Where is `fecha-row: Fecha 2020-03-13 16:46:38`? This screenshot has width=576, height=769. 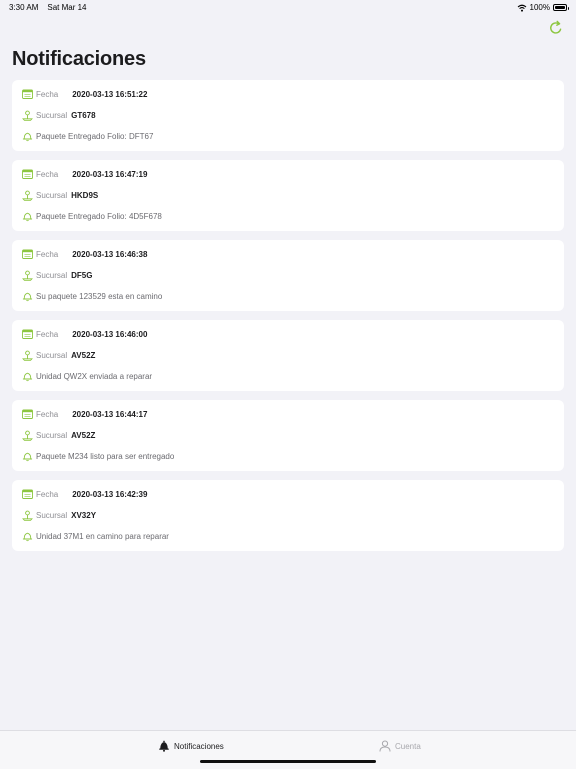
fecha-row: Fecha 2020-03-13 16:46:38 is located at coordinates (84, 254).